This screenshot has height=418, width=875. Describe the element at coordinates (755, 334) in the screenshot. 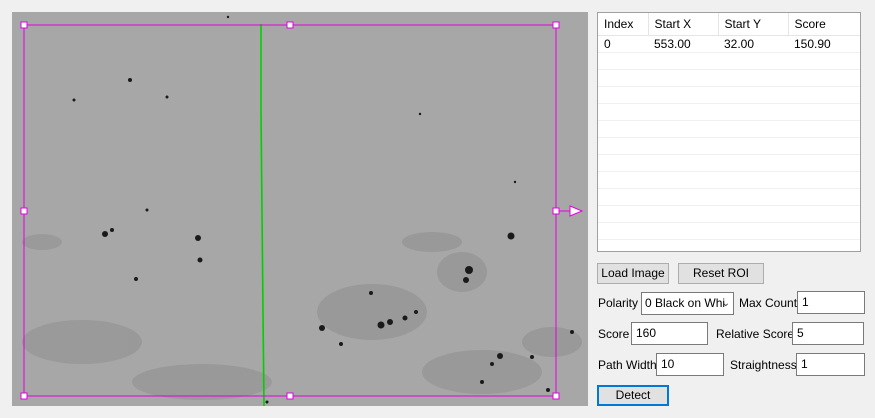

I see `relative-score-label: Relative Score` at that location.